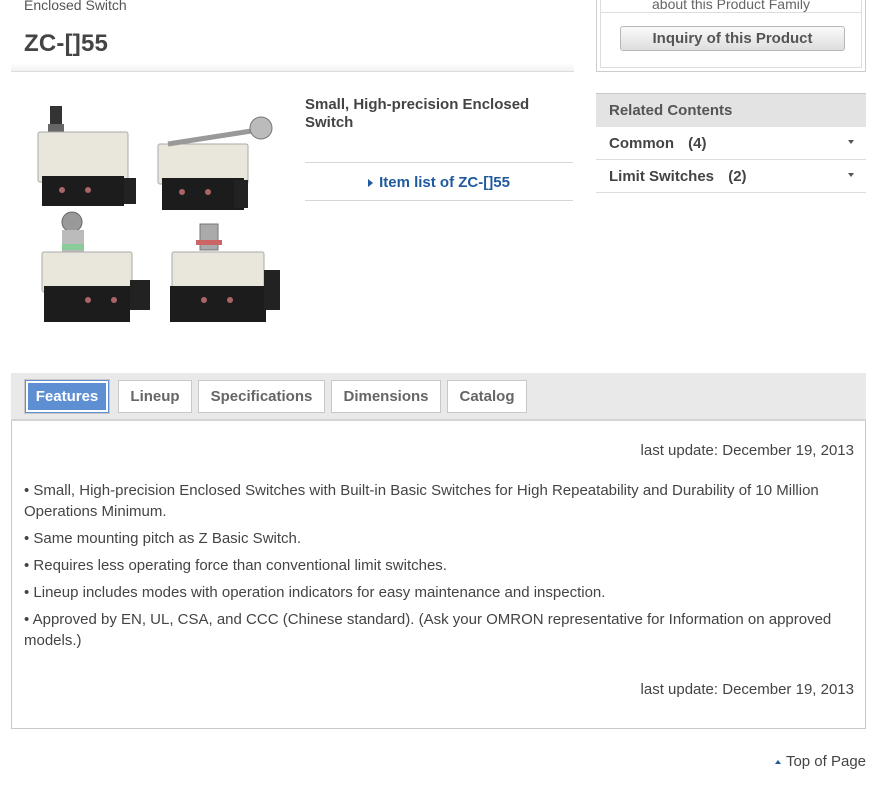 This screenshot has height=794, width=886. Describe the element at coordinates (261, 396) in the screenshot. I see `tab-specifications: Specifications` at that location.